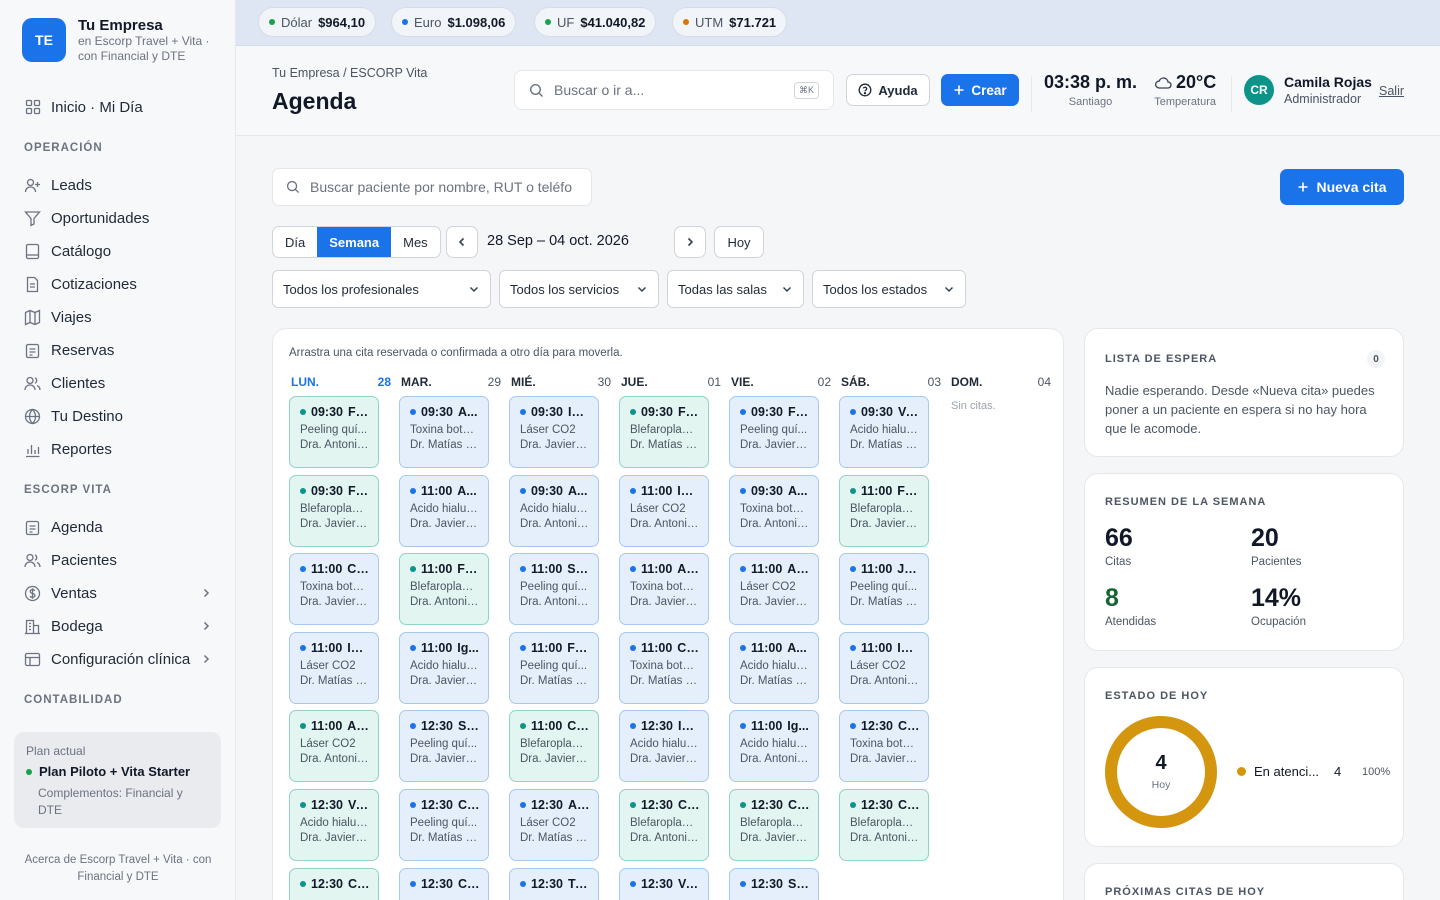 The width and height of the screenshot is (1440, 900). Describe the element at coordinates (327, 412) in the screenshot. I see `appointment-time: 09:30` at that location.